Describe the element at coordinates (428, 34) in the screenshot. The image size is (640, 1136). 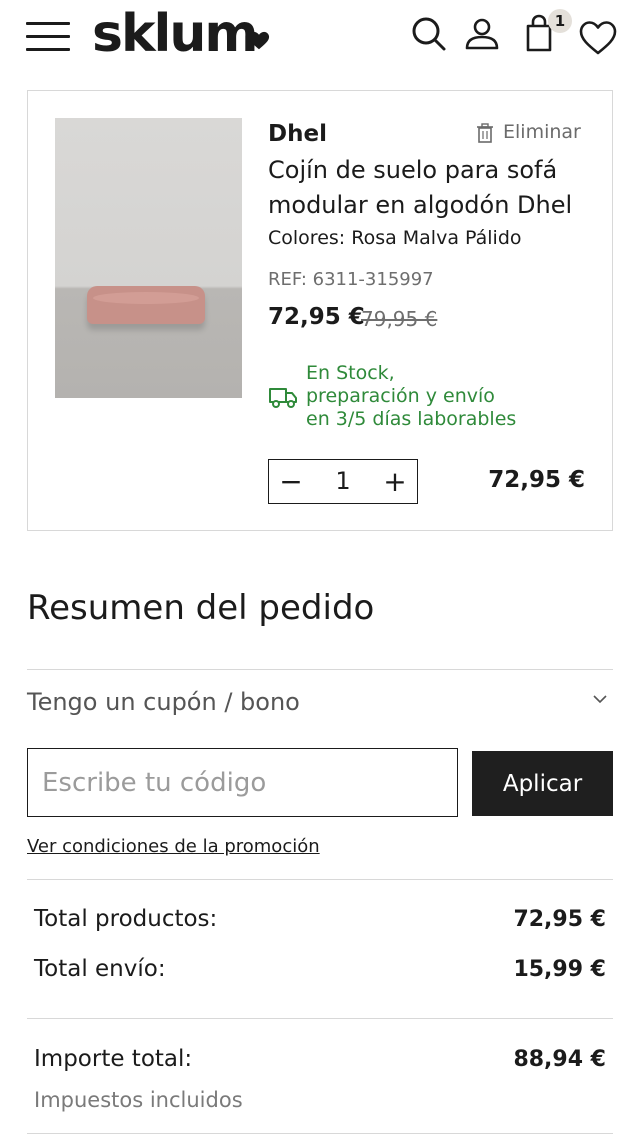
I see `search-icon` at that location.